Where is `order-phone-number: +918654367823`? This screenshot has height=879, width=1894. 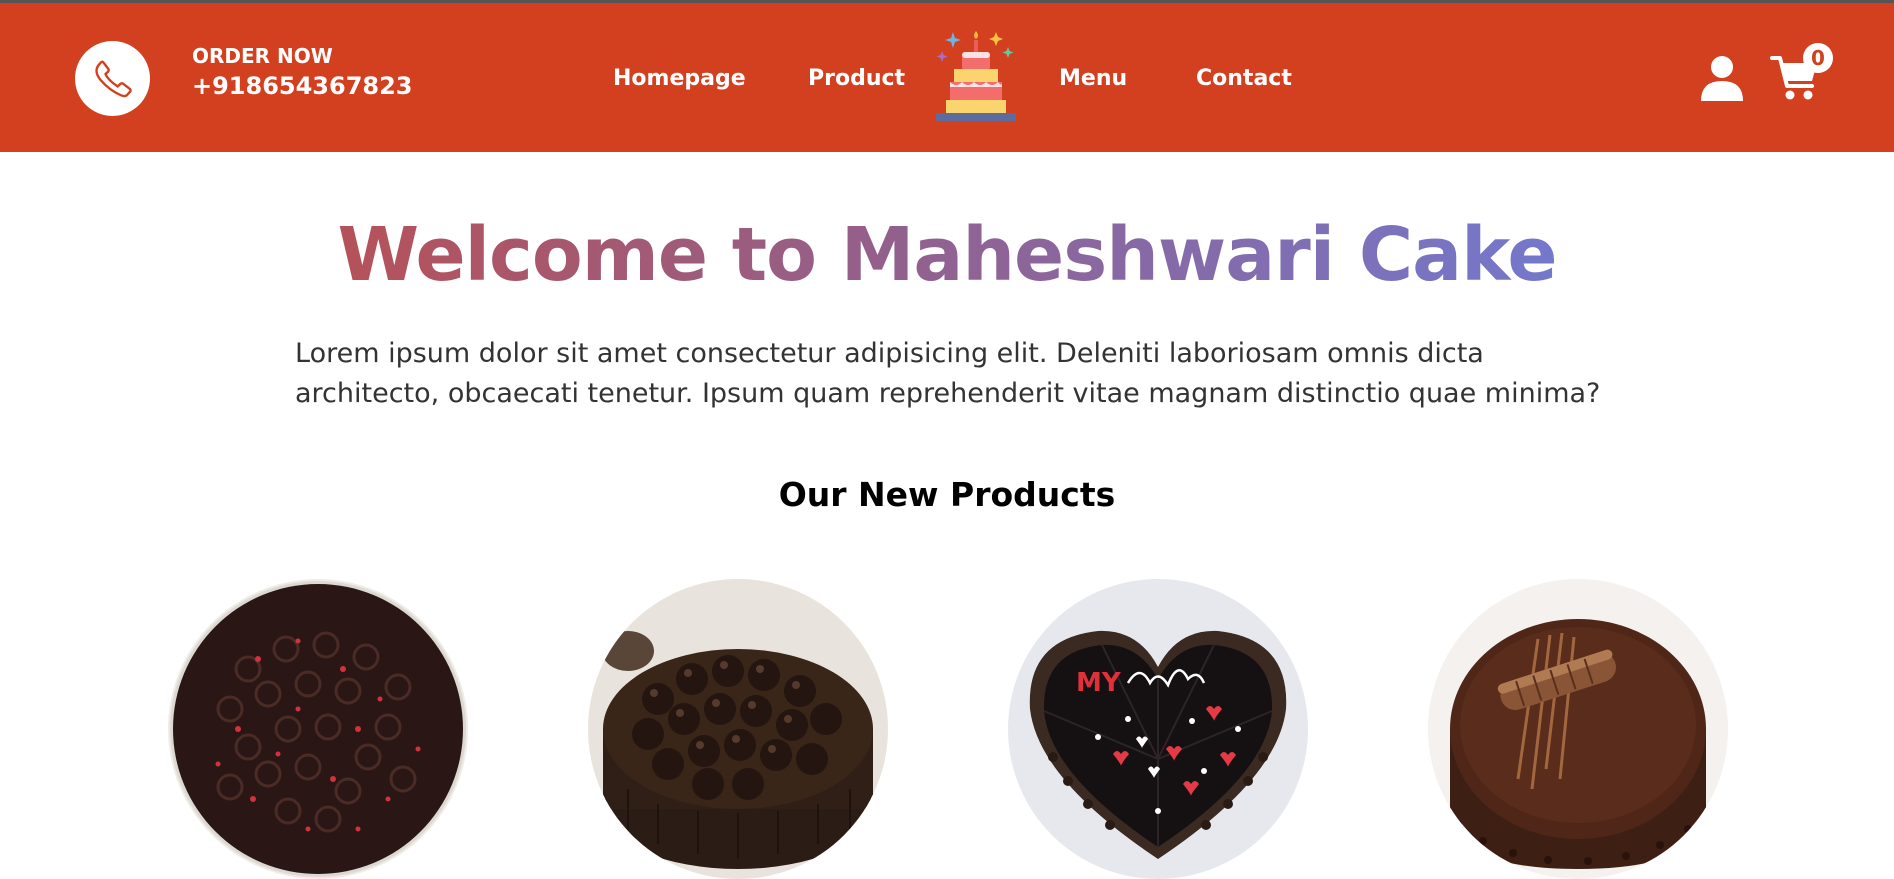 order-phone-number: +918654367823 is located at coordinates (302, 86).